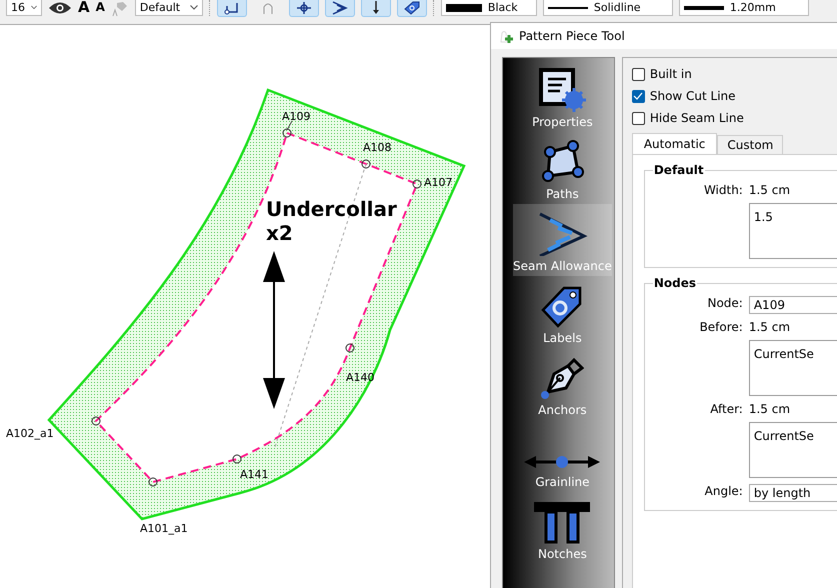 The height and width of the screenshot is (588, 837). What do you see at coordinates (254, 474) in the screenshot?
I see `point-label: A141` at bounding box center [254, 474].